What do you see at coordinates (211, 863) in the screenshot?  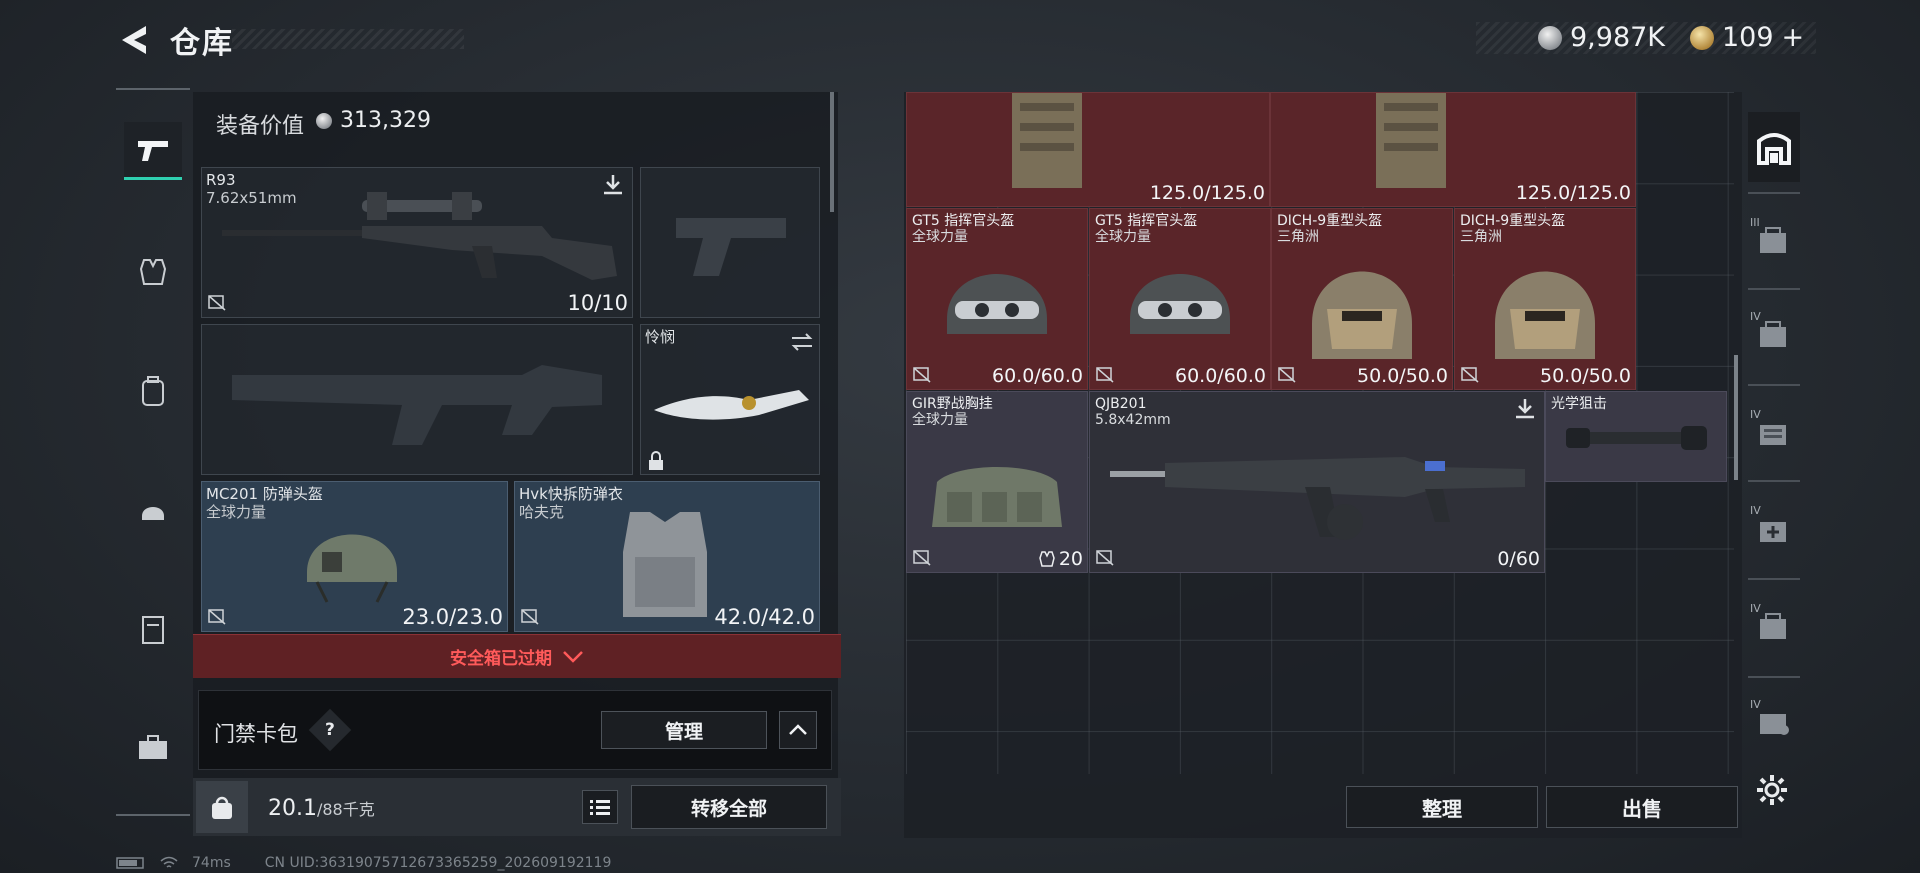 I see `latency-text: 74ms` at bounding box center [211, 863].